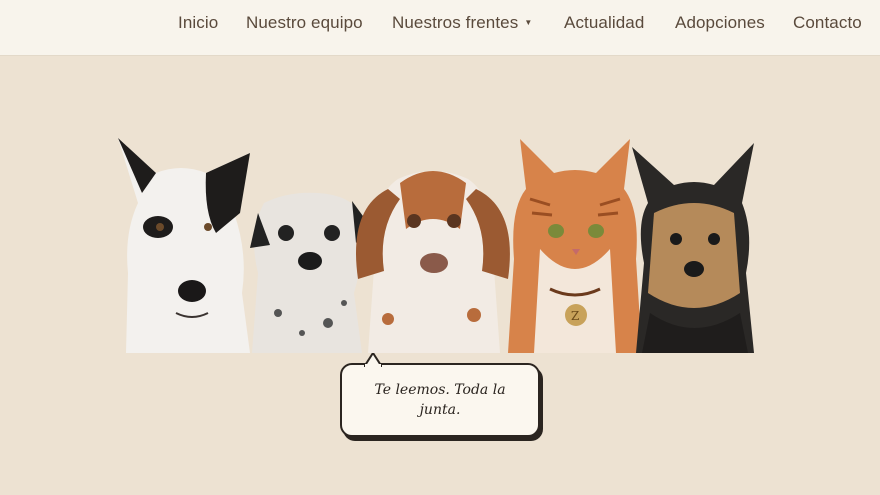 Image resolution: width=880 pixels, height=495 pixels. Describe the element at coordinates (528, 22) in the screenshot. I see `chevron-down-icon: ▼` at that location.